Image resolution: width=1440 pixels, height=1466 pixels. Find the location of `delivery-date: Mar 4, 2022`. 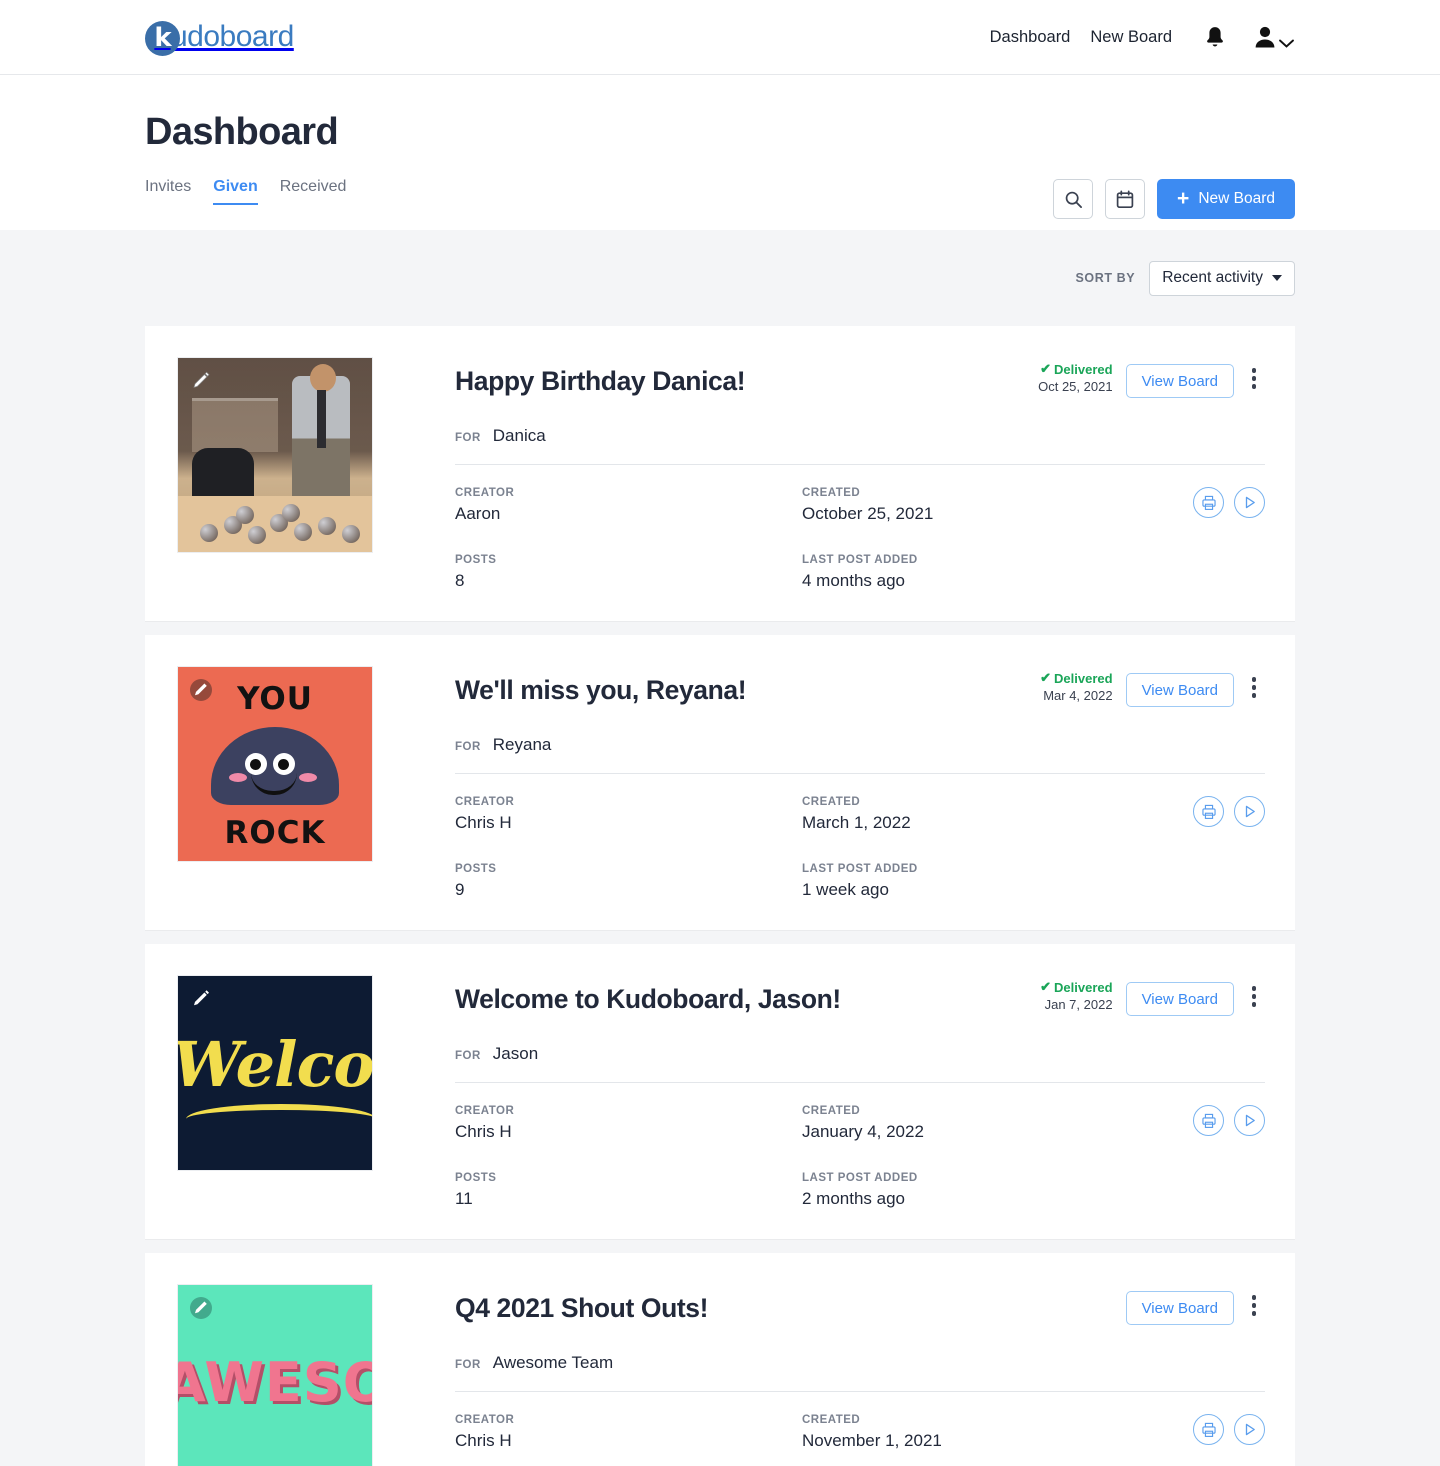

delivery-date: Mar 4, 2022 is located at coordinates (1078, 695).